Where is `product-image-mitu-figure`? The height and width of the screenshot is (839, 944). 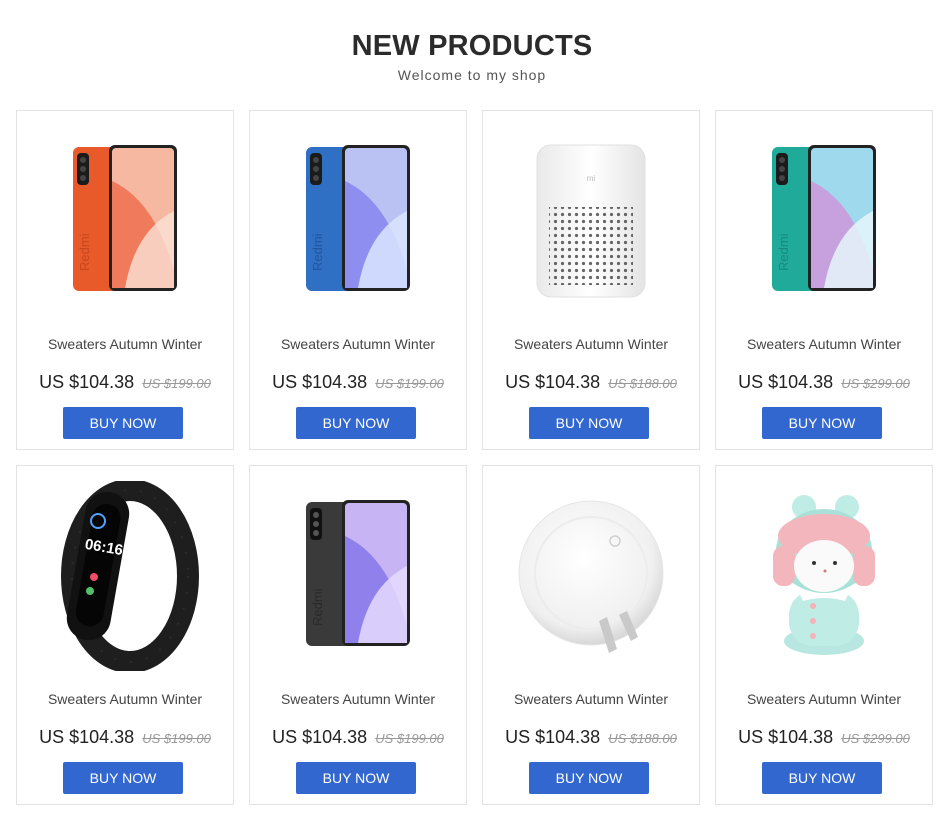 product-image-mitu-figure is located at coordinates (824, 576).